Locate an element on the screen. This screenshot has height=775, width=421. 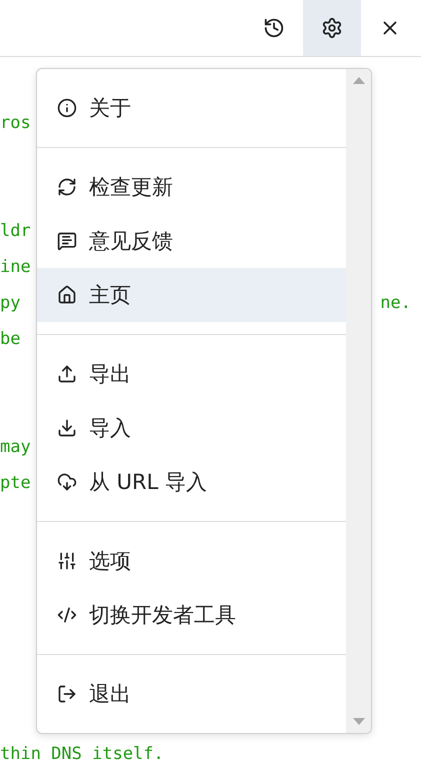
gear-icon is located at coordinates (332, 28).